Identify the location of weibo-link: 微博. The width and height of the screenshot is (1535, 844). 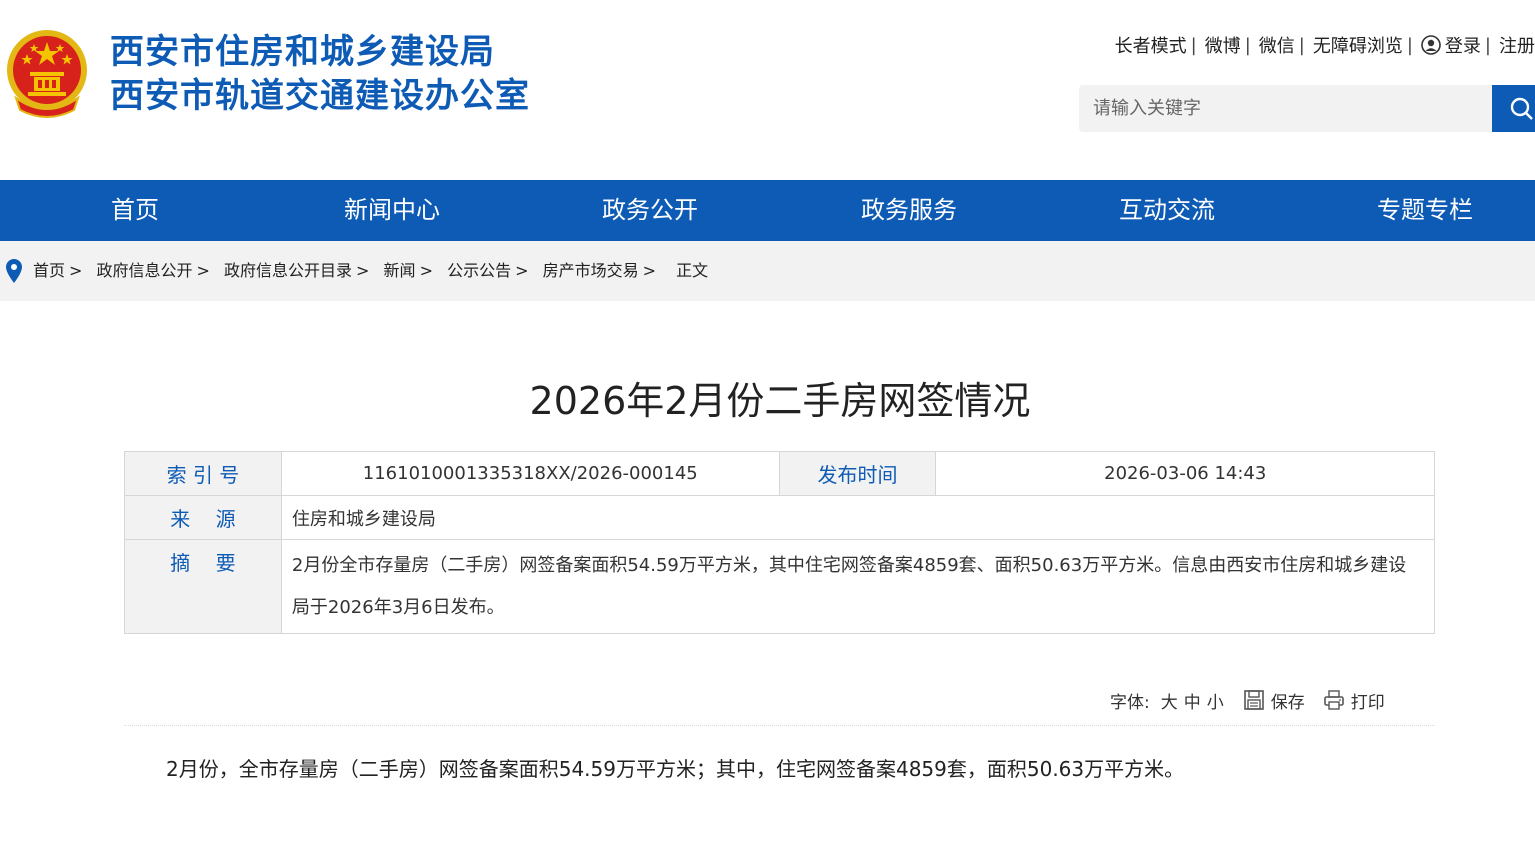
(1223, 45).